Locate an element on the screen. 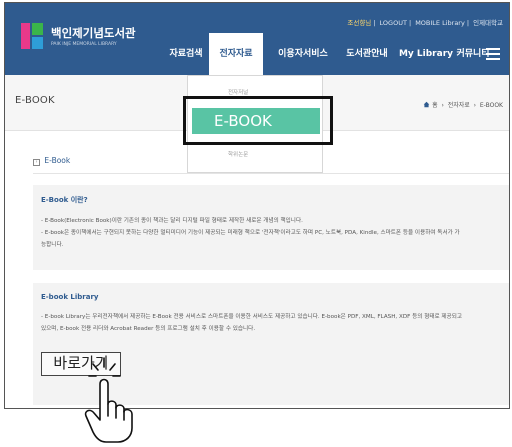 The image size is (512, 447). dropdown-item-thesis: 학위논문 is located at coordinates (238, 154).